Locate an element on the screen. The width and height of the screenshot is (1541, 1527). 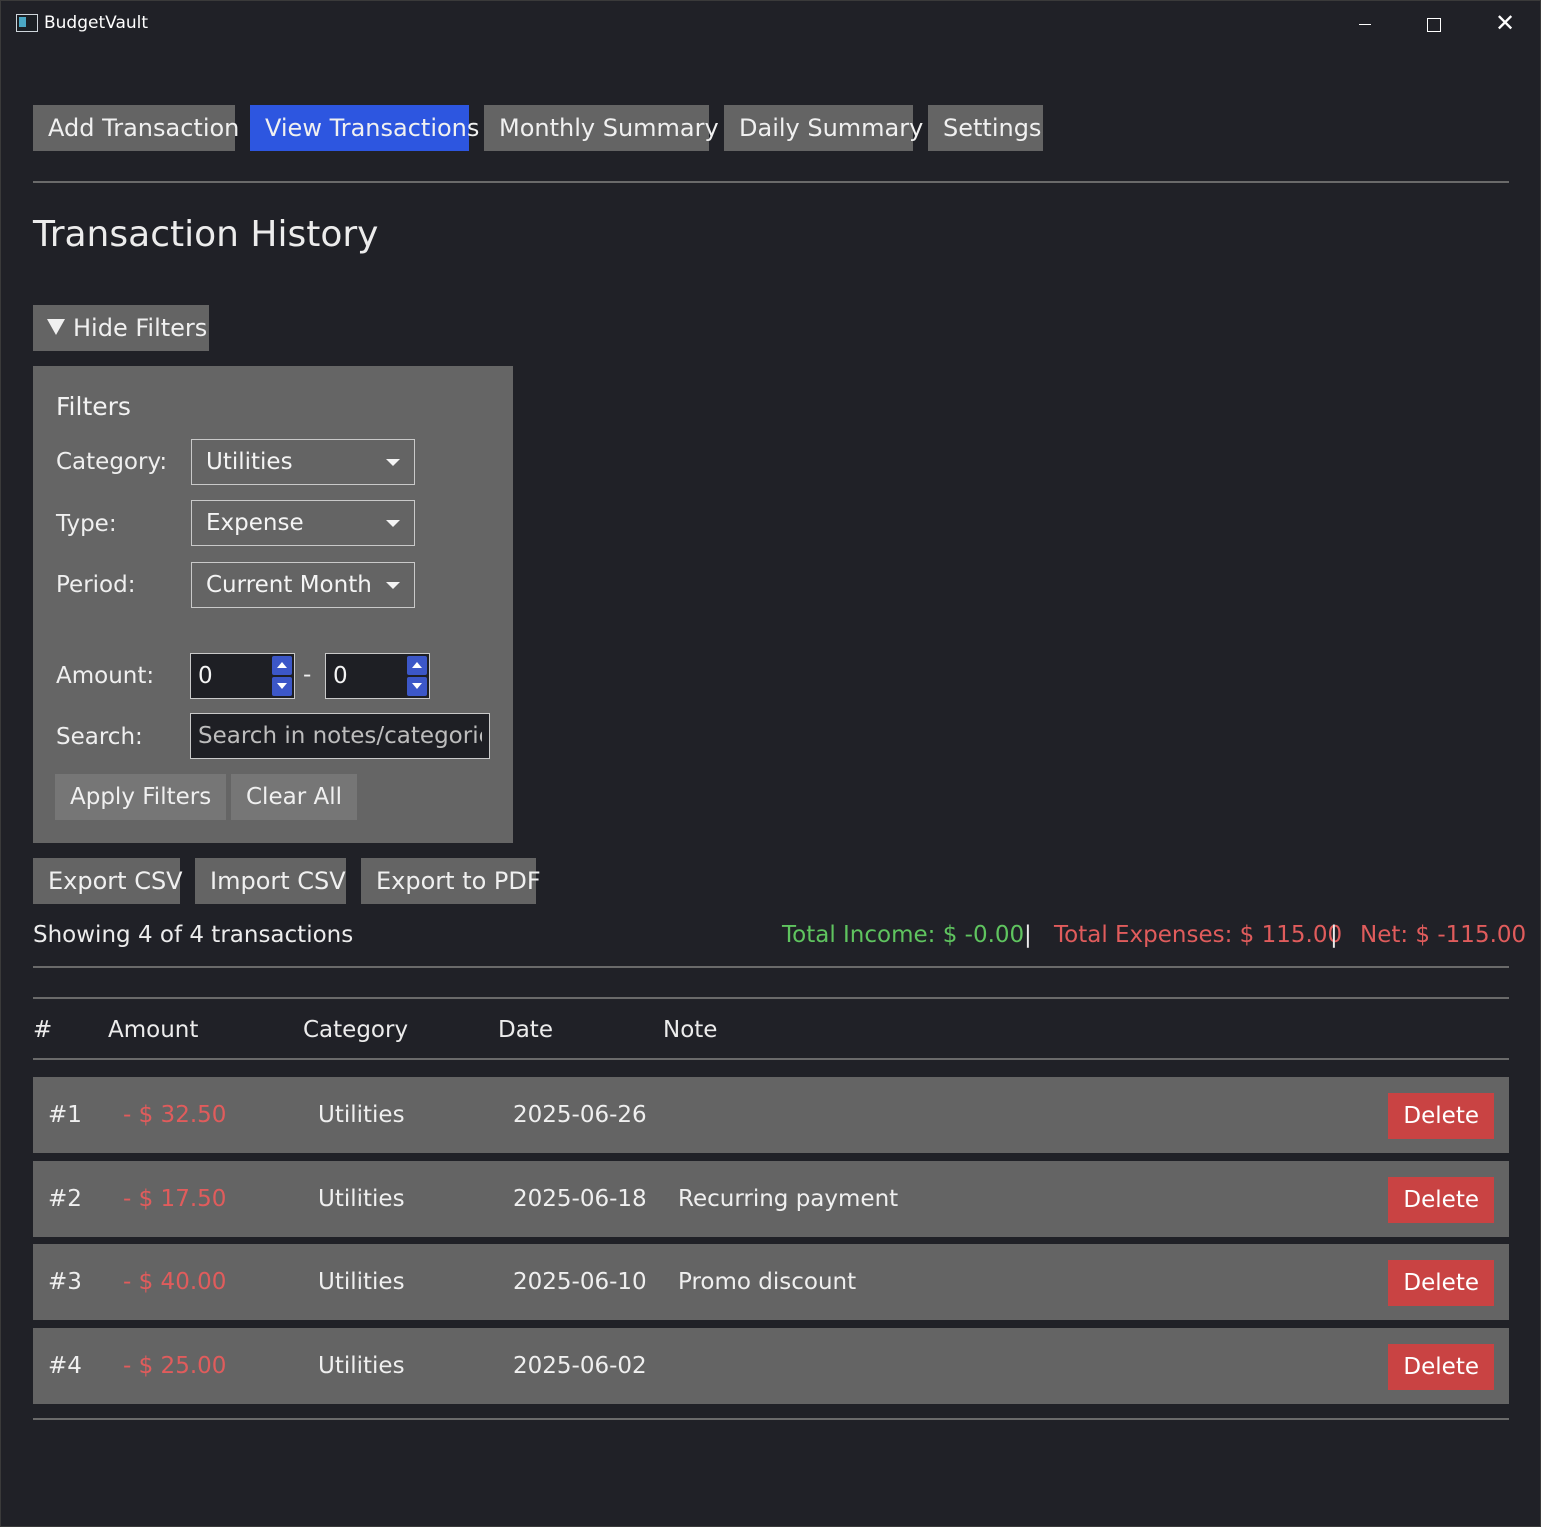
row-id: #4 is located at coordinates (65, 1366).